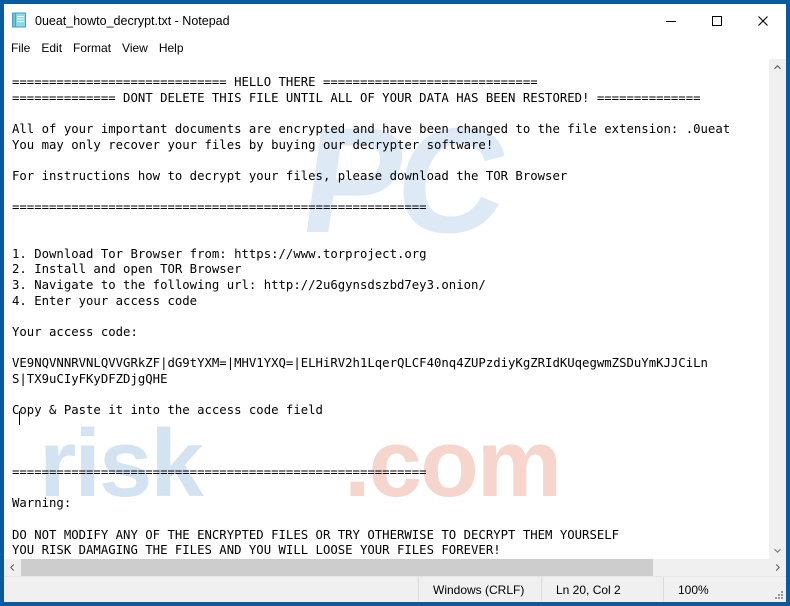  What do you see at coordinates (479, 589) in the screenshot?
I see `status-encoding: Windows (CRLF)` at bounding box center [479, 589].